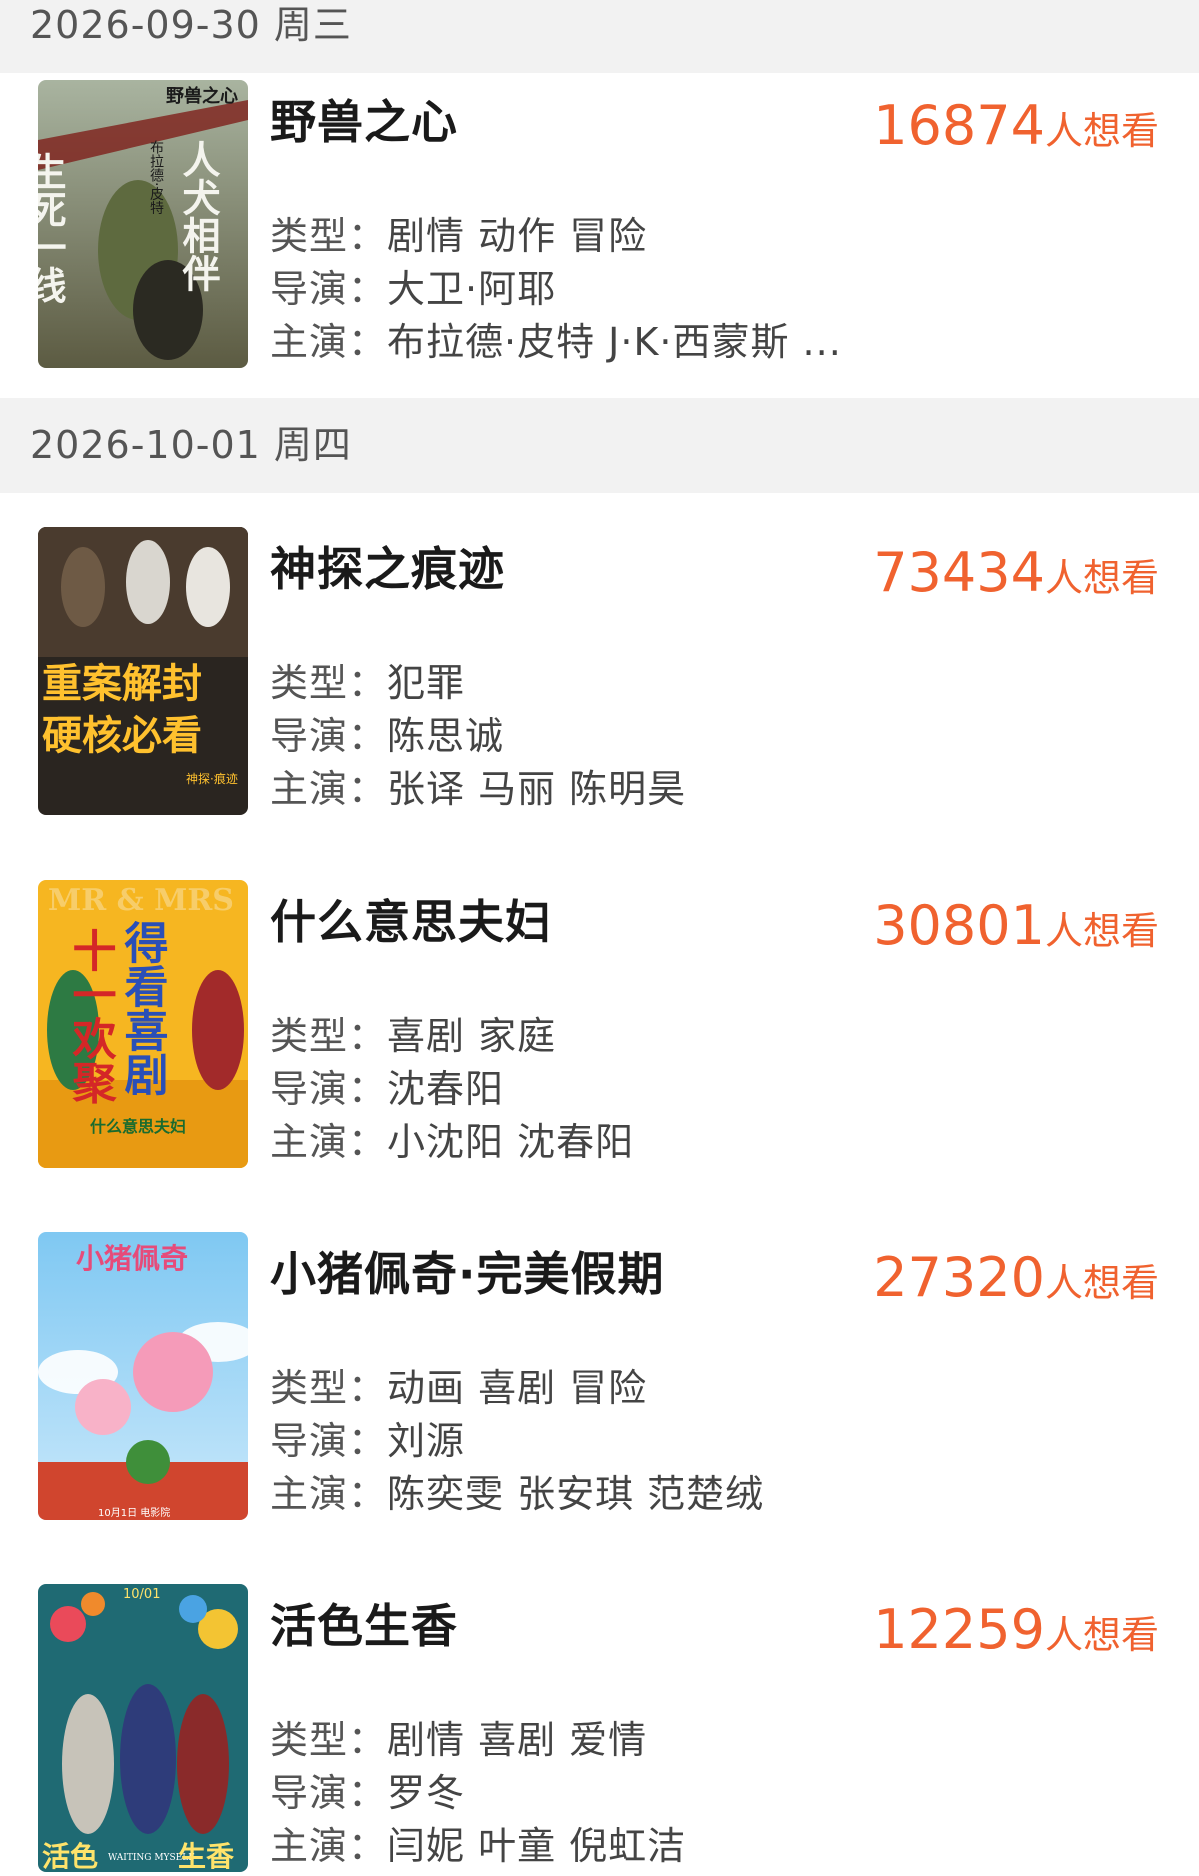  I want to click on want-count: 30801, so click(959, 925).